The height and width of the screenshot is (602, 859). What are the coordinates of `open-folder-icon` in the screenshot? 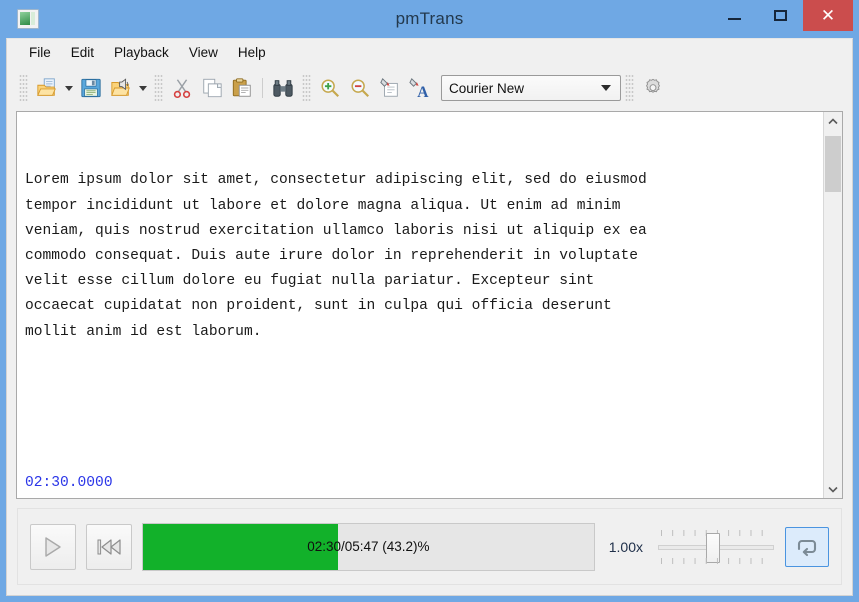 It's located at (46, 87).